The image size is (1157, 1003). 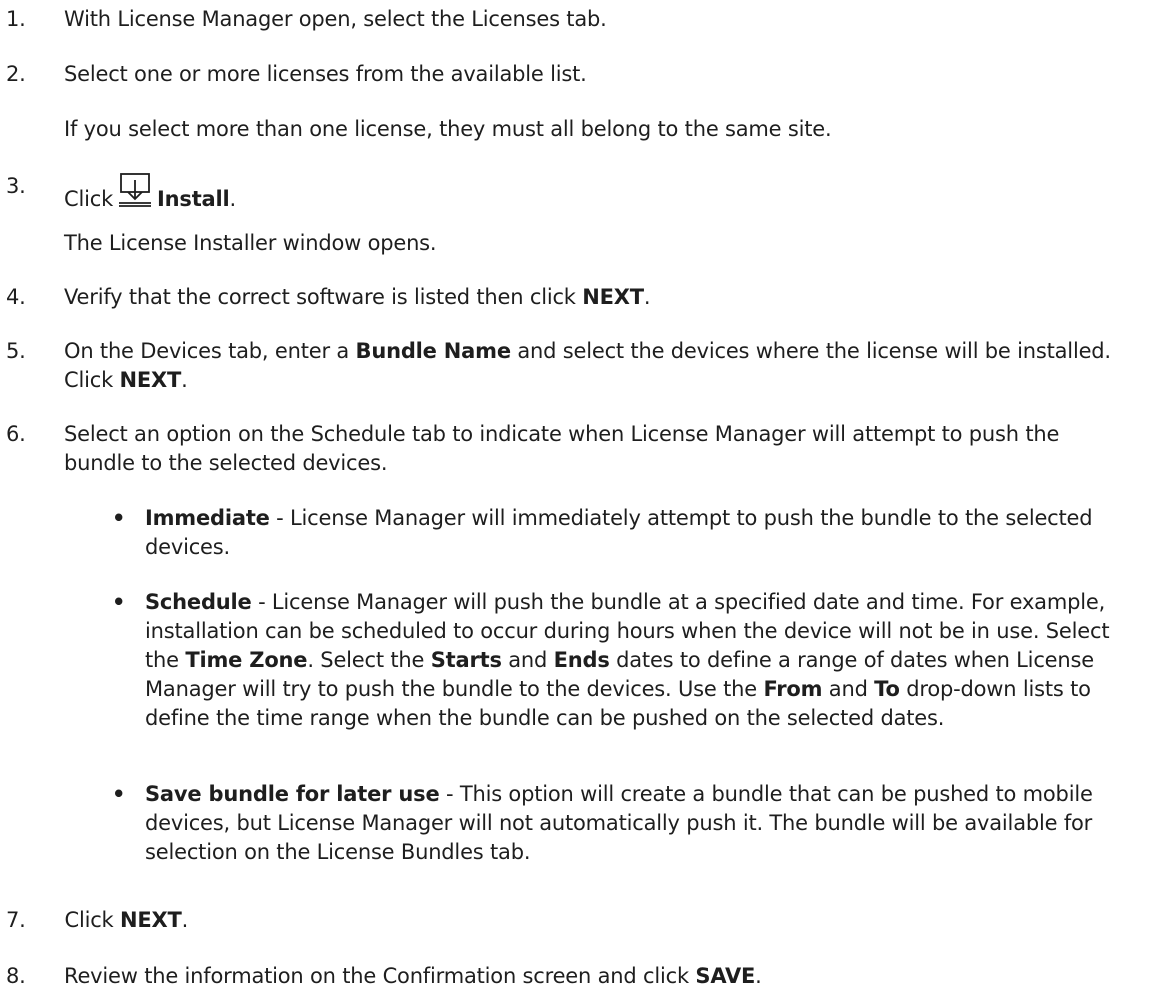 I want to click on option-label: Immediate, so click(x=207, y=518).